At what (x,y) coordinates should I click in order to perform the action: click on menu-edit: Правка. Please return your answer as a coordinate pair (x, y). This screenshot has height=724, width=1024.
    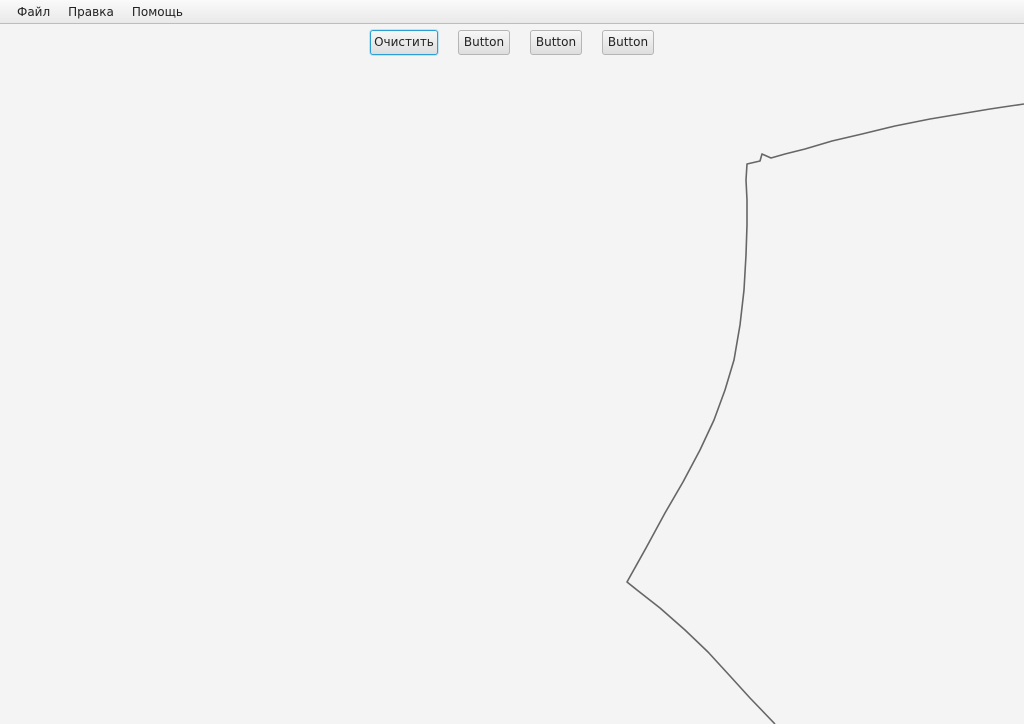
    Looking at the image, I should click on (91, 12).